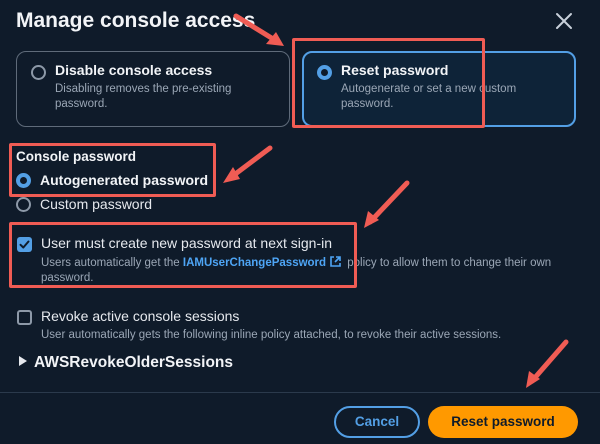 The image size is (600, 444). Describe the element at coordinates (38, 72) in the screenshot. I see `disable-access-radio` at that location.